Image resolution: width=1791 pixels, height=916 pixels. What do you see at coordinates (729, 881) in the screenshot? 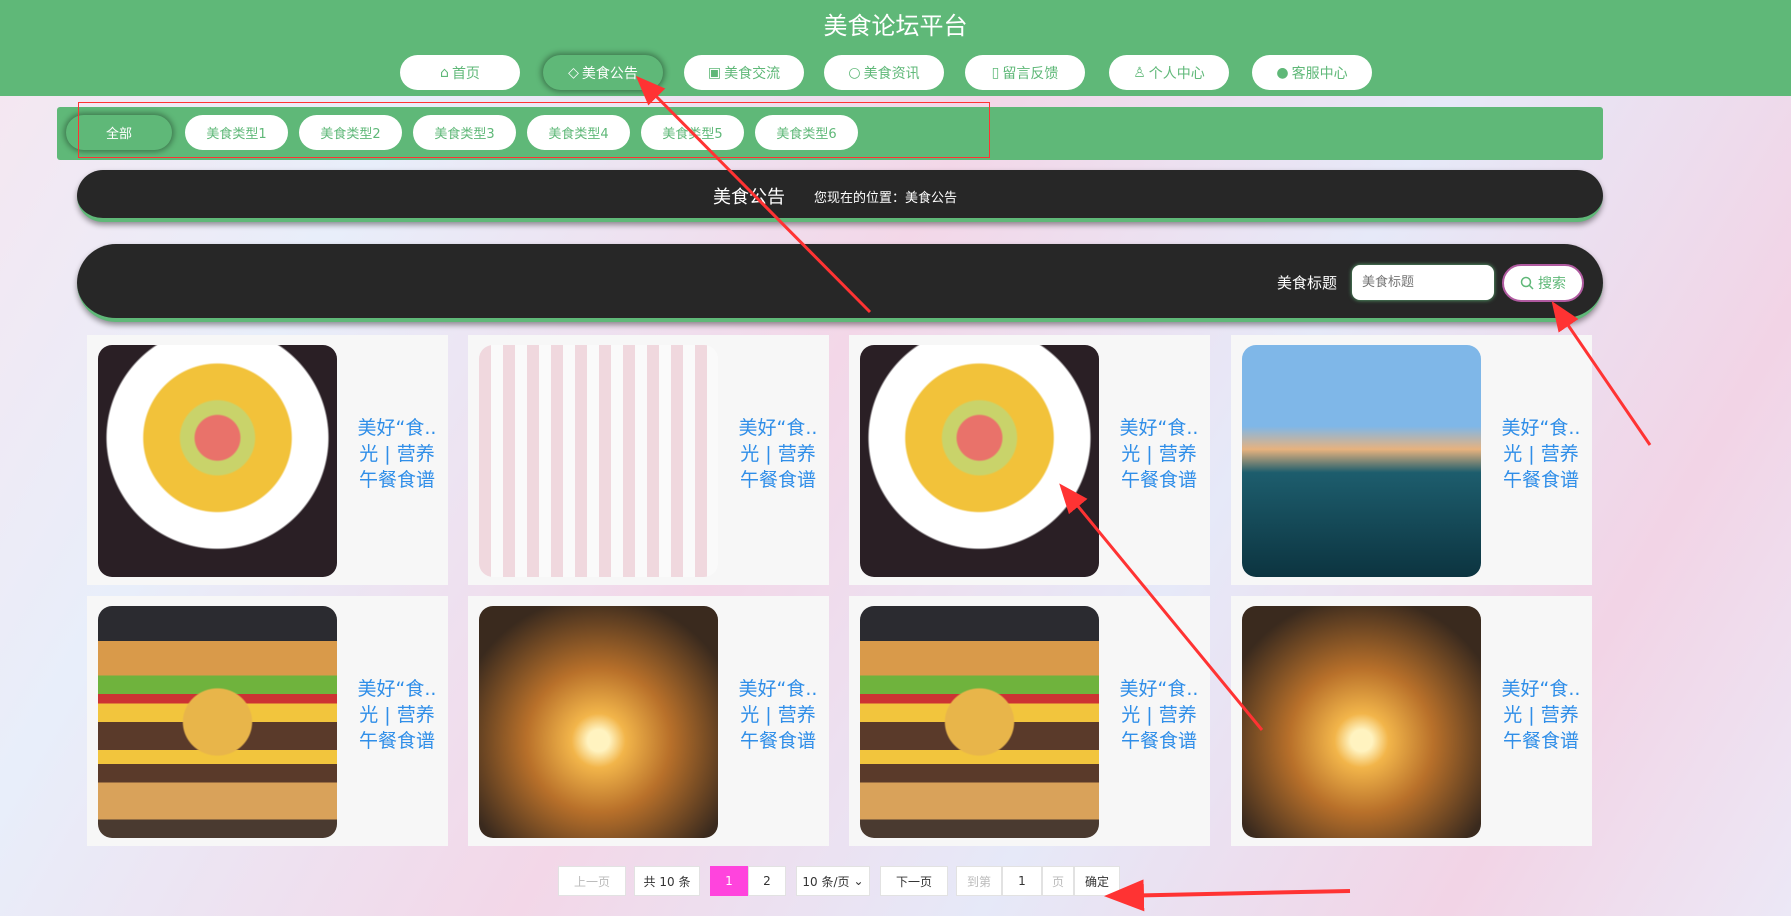
I see `page-1: 1` at bounding box center [729, 881].